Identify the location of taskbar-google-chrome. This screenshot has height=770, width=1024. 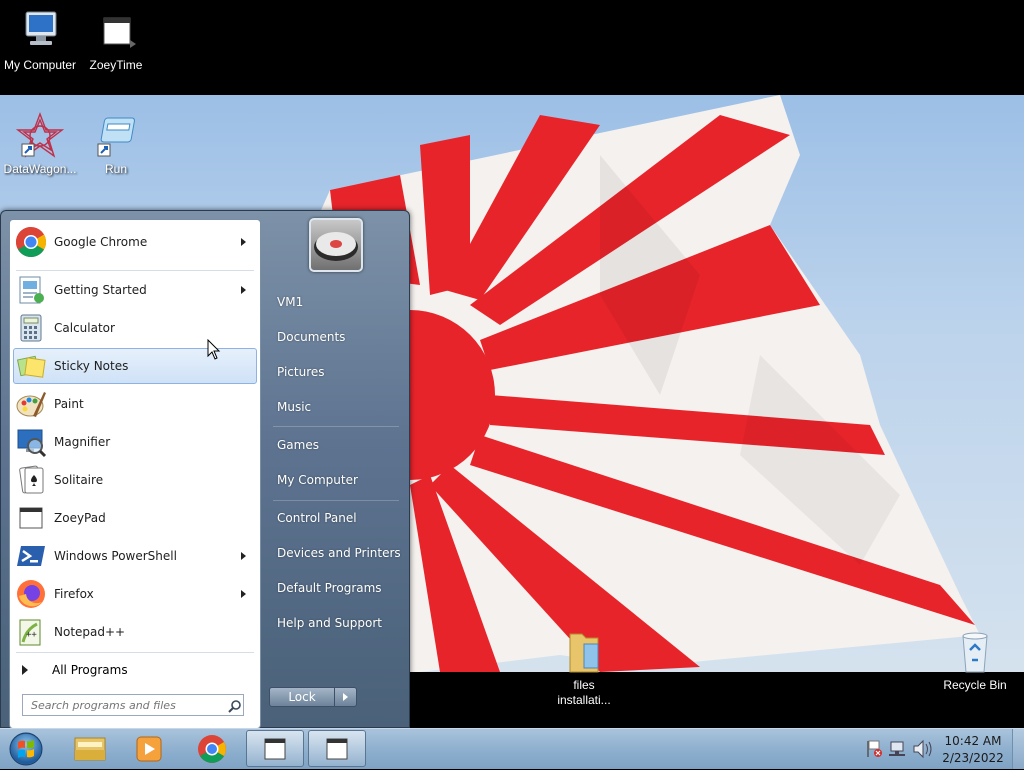
(212, 748).